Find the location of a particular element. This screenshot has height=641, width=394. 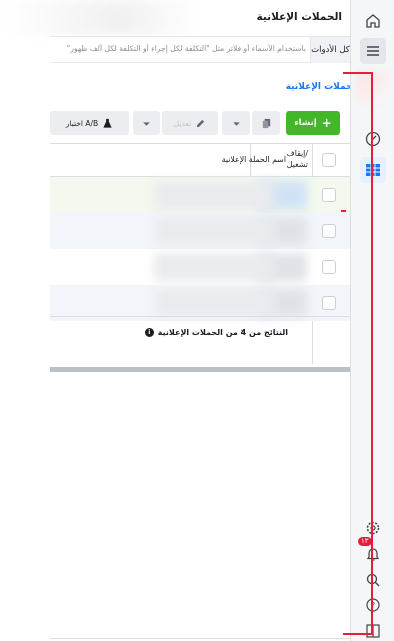

home-button is located at coordinates (373, 21).